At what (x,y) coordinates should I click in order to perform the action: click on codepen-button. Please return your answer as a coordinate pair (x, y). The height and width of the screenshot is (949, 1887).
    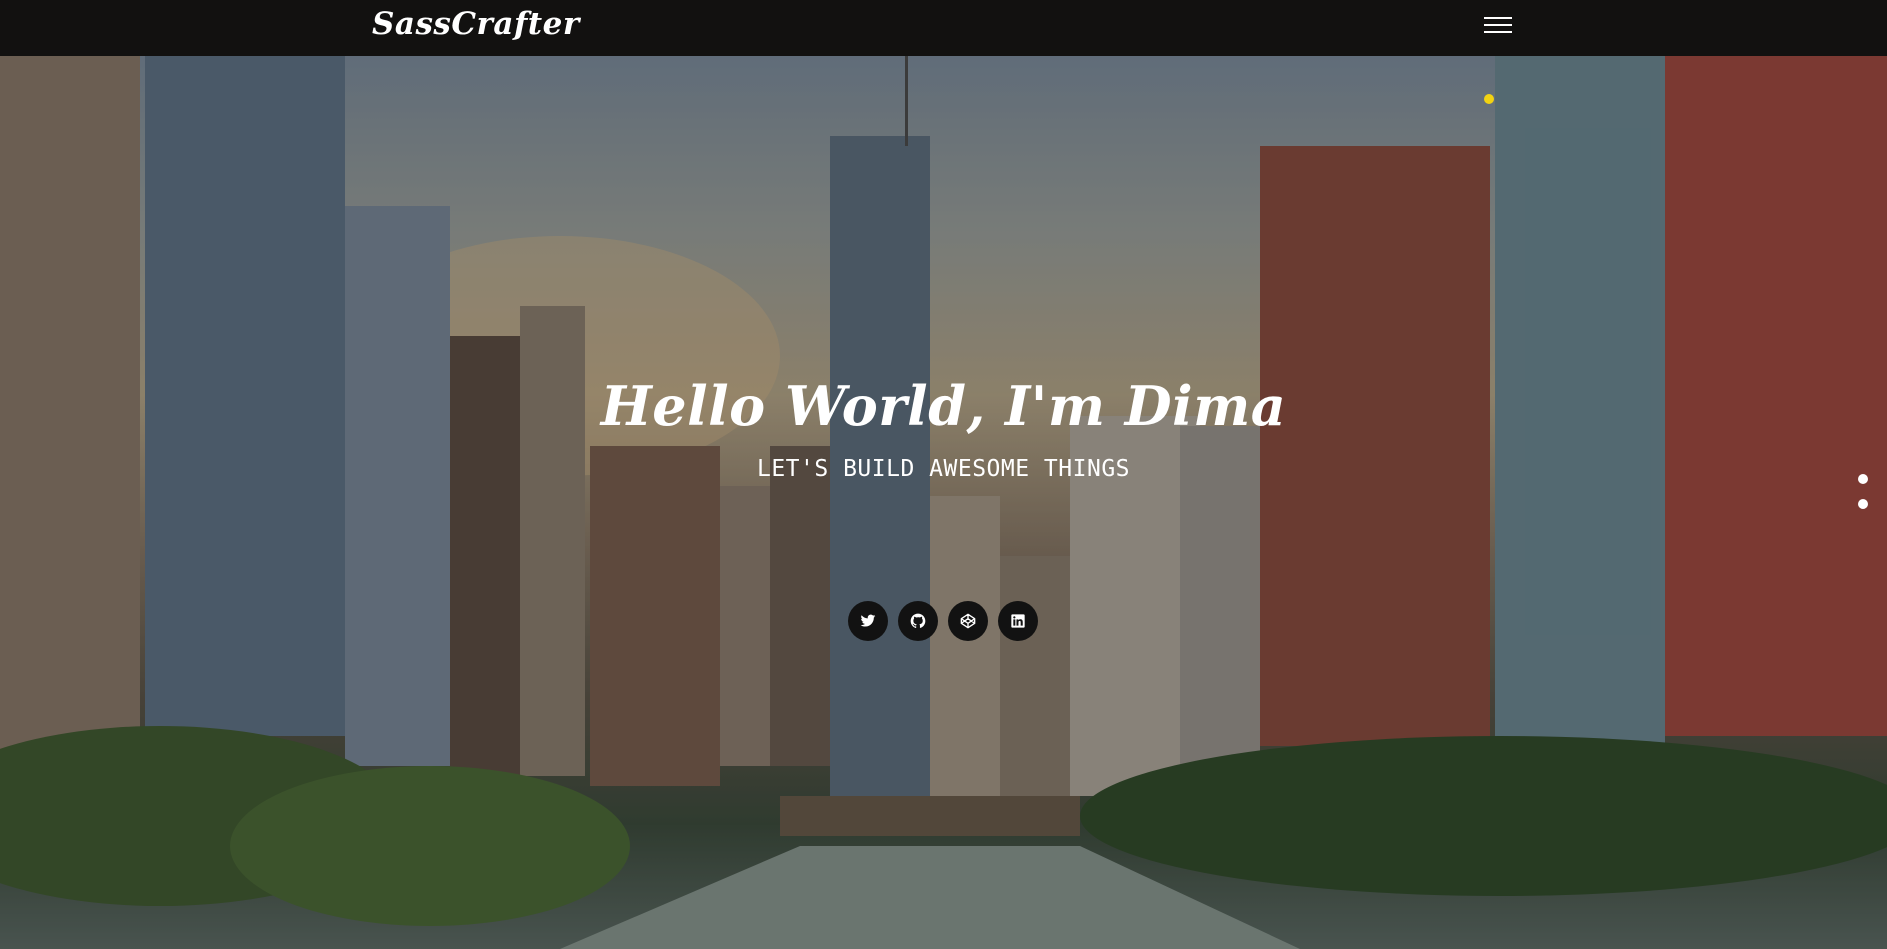
    Looking at the image, I should click on (968, 621).